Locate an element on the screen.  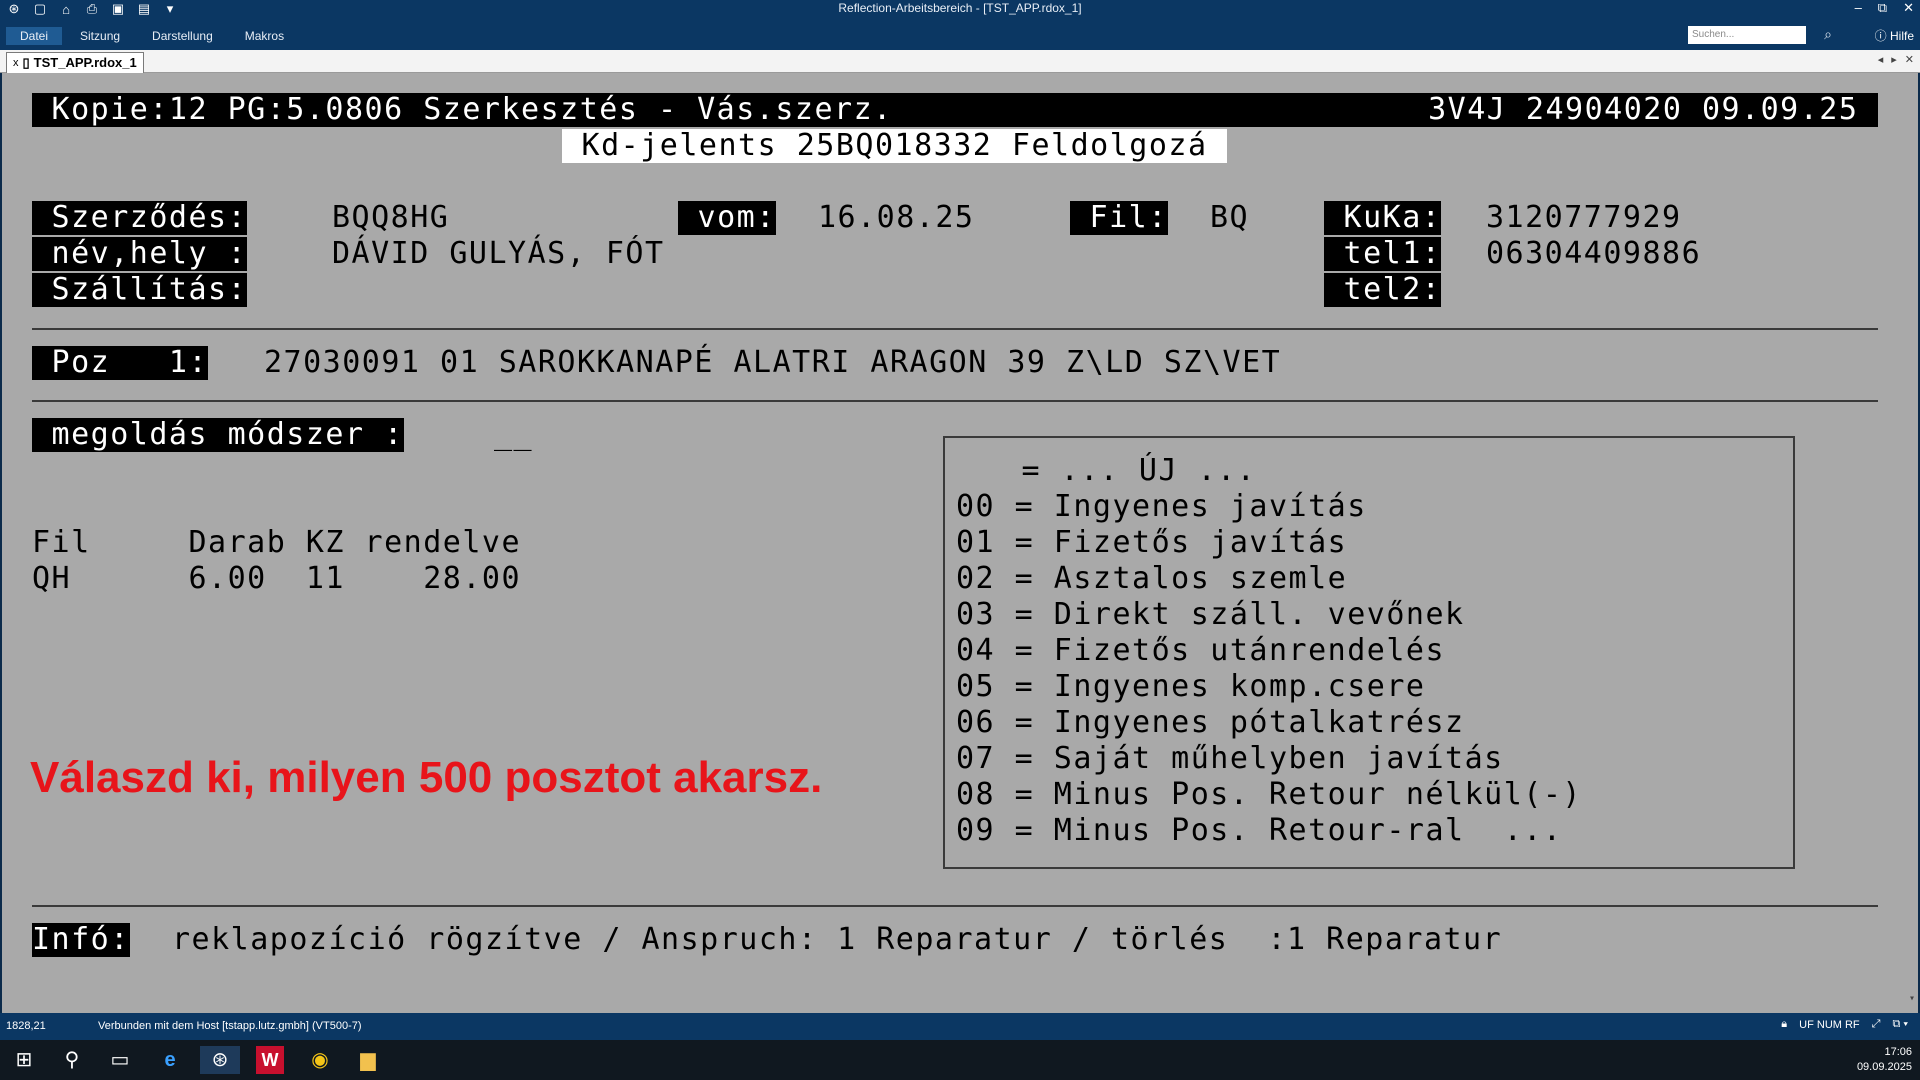
label-contract: Szerződés: is located at coordinates (140, 217).